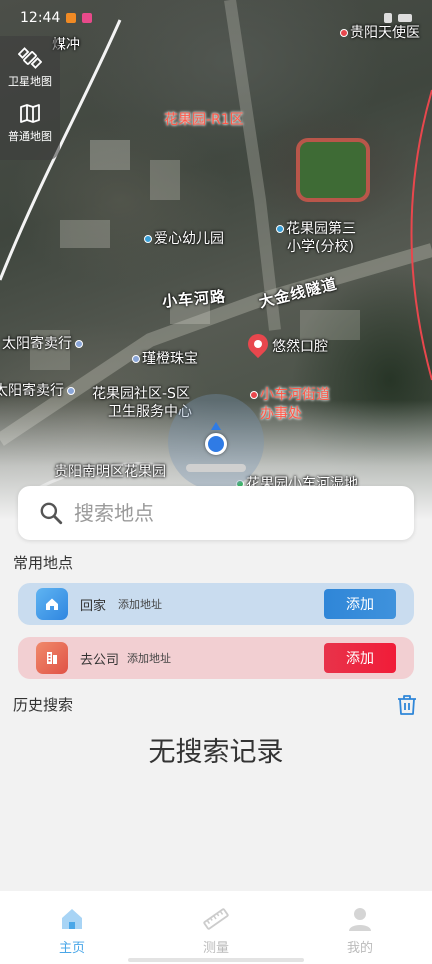 Image resolution: width=432 pixels, height=964 pixels. I want to click on search-icon, so click(51, 513).